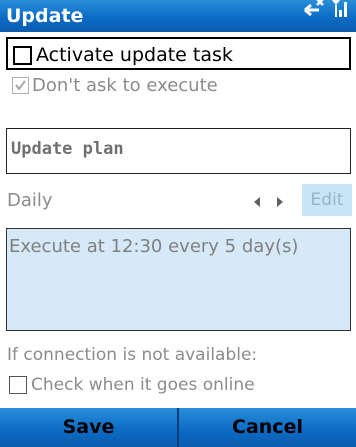  I want to click on dont-ask-checkbox, so click(20, 85).